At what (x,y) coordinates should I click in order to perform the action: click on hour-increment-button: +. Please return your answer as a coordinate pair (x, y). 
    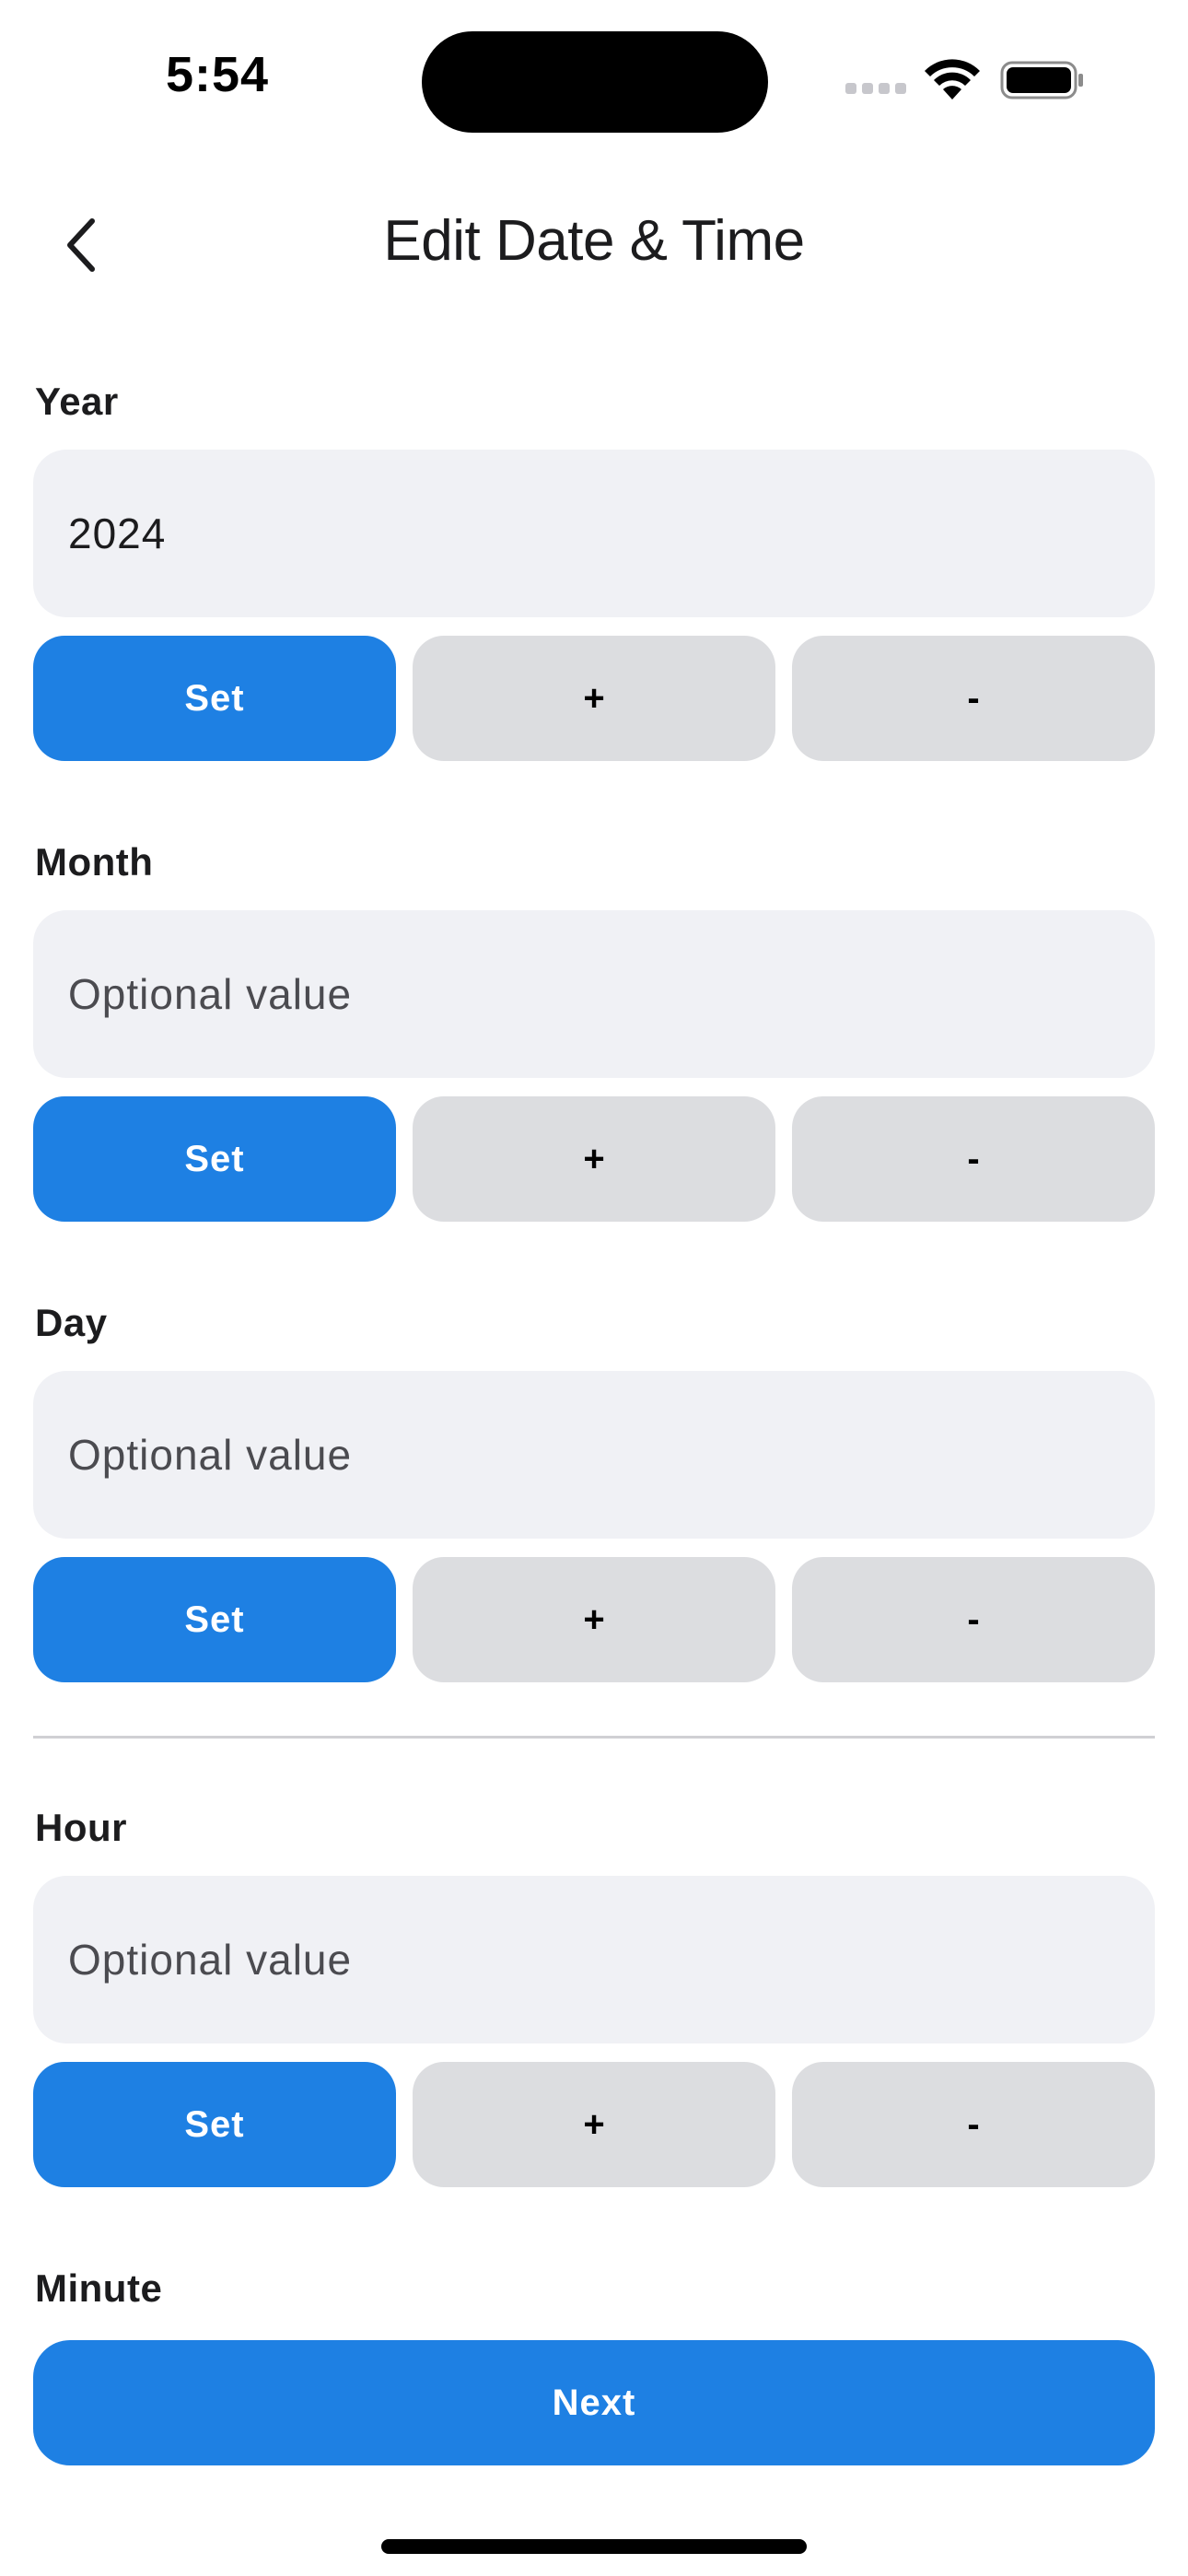
    Looking at the image, I should click on (594, 2124).